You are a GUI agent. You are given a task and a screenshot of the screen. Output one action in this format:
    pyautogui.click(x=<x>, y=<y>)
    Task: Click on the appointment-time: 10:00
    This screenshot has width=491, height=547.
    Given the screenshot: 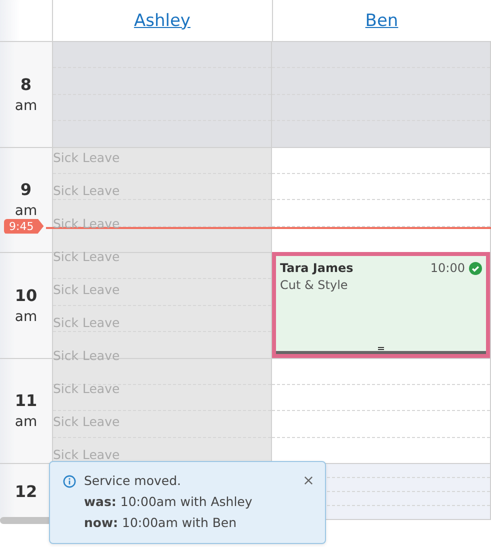 What is the action you would take?
    pyautogui.click(x=447, y=268)
    